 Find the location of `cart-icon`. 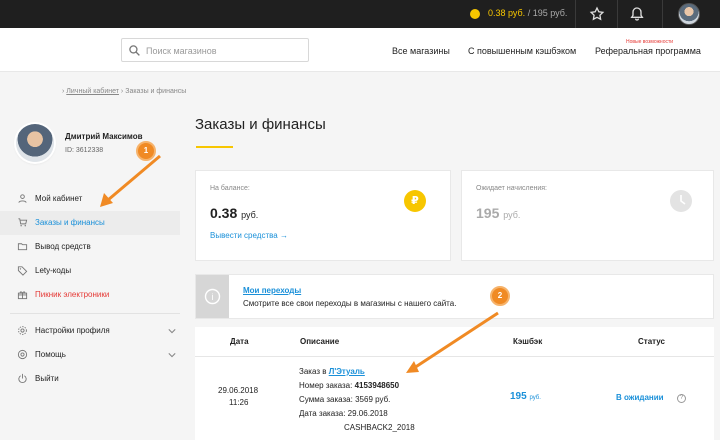

cart-icon is located at coordinates (23, 222).